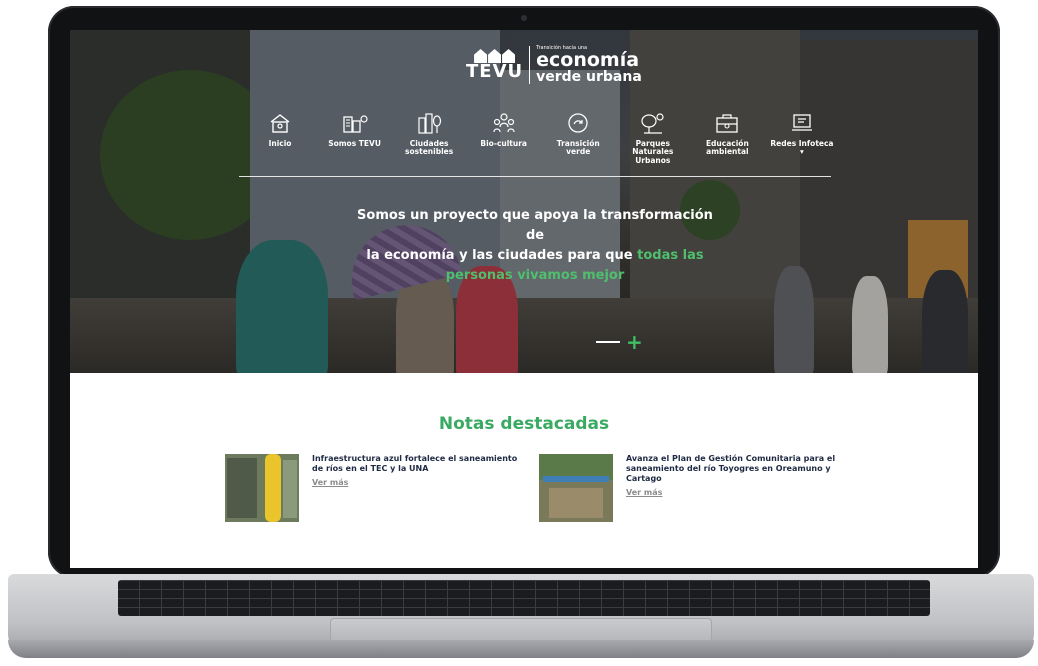  What do you see at coordinates (429, 148) in the screenshot?
I see `nav-label: Ciudades sostenibles` at bounding box center [429, 148].